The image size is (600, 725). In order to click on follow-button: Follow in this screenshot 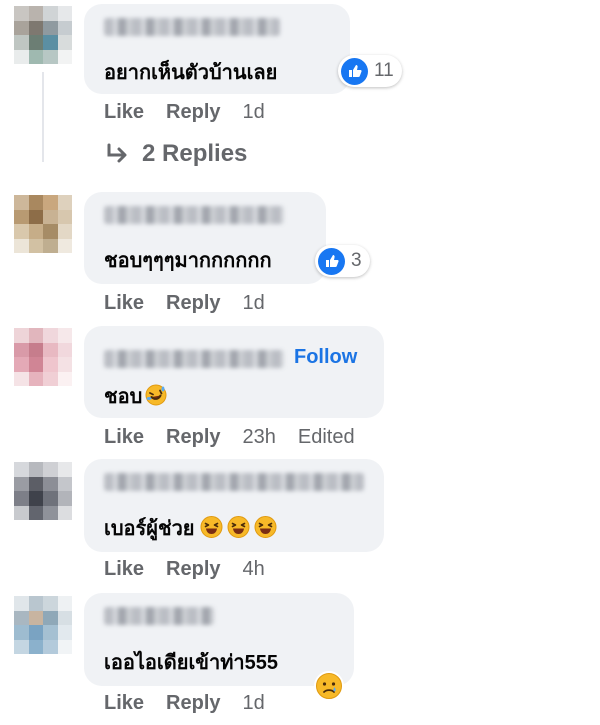, I will do `click(325, 357)`.